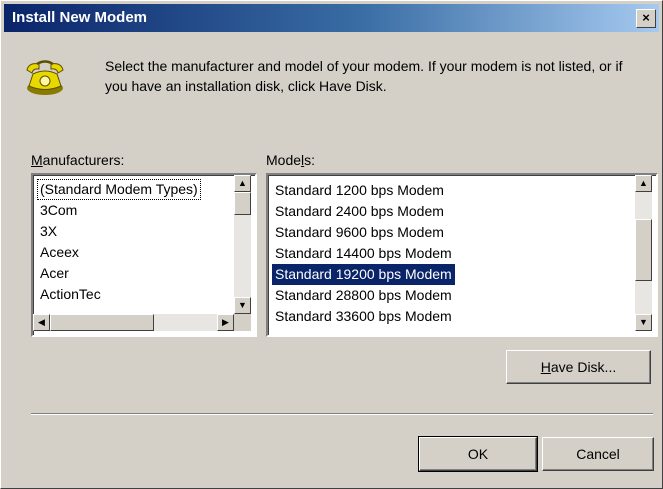 Image resolution: width=663 pixels, height=489 pixels. I want to click on separator, so click(342, 414).